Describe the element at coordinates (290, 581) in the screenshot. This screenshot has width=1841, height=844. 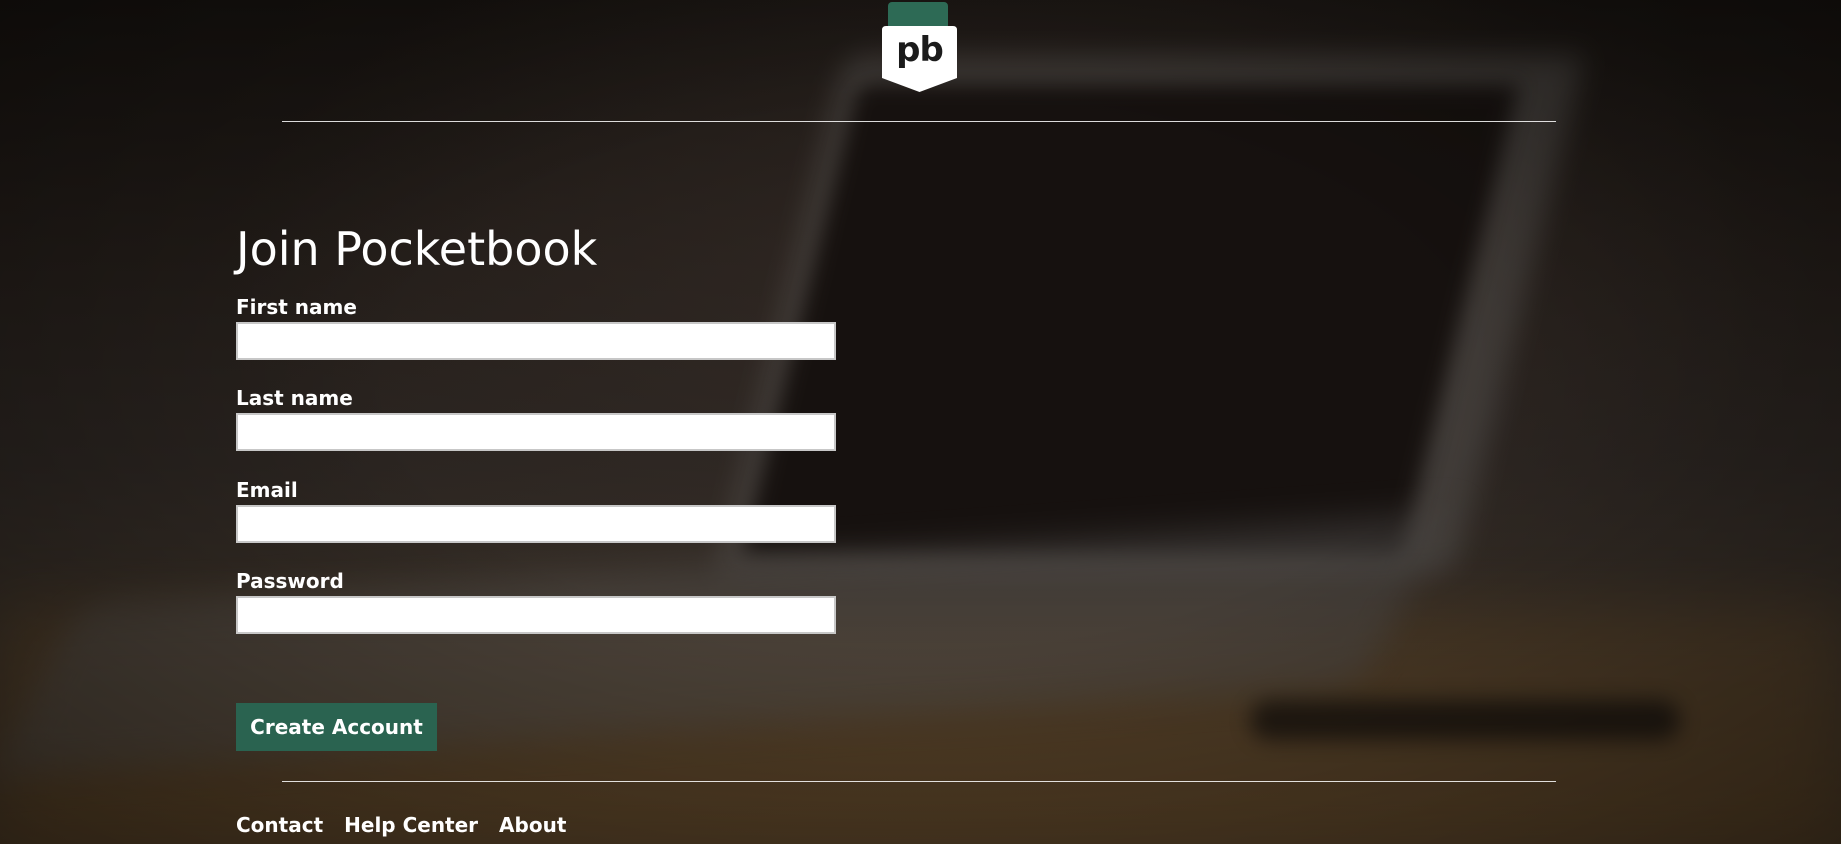
I see `password-label: Password` at that location.